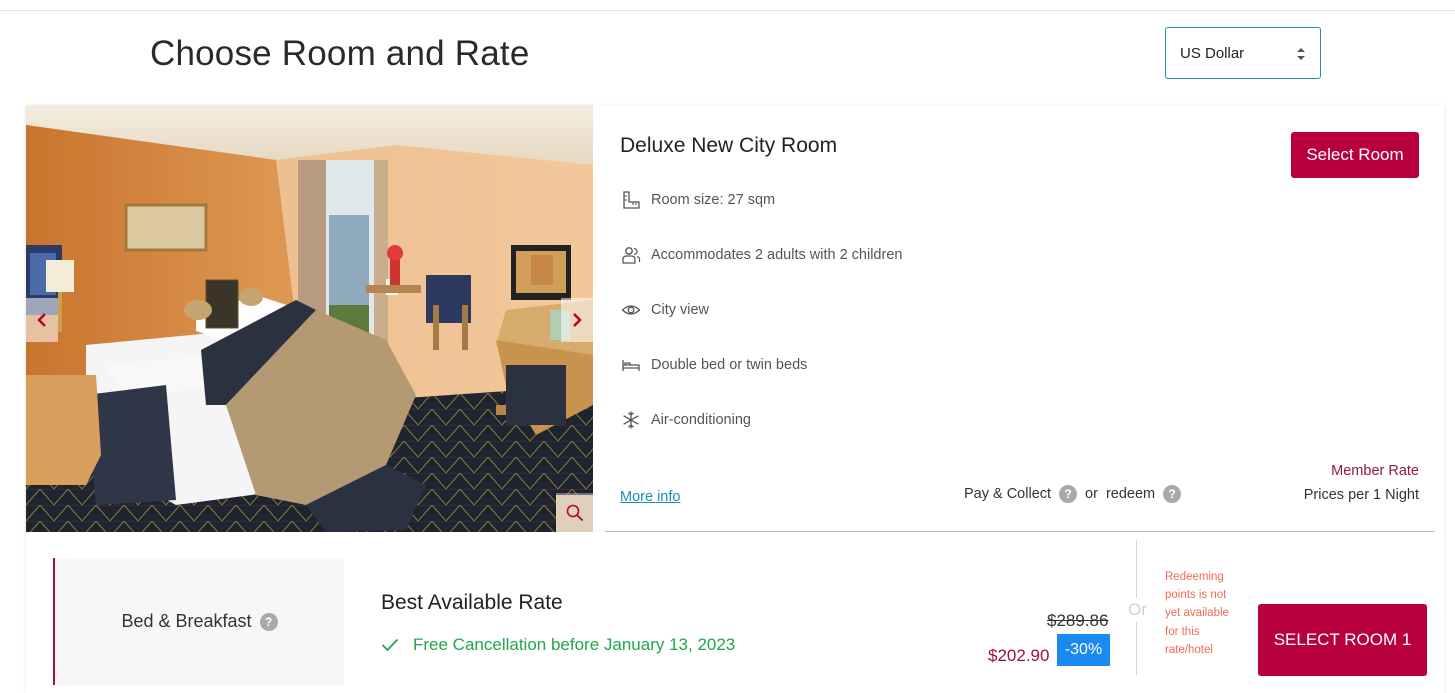 This screenshot has width=1455, height=693. I want to click on chevron-left-icon, so click(41, 320).